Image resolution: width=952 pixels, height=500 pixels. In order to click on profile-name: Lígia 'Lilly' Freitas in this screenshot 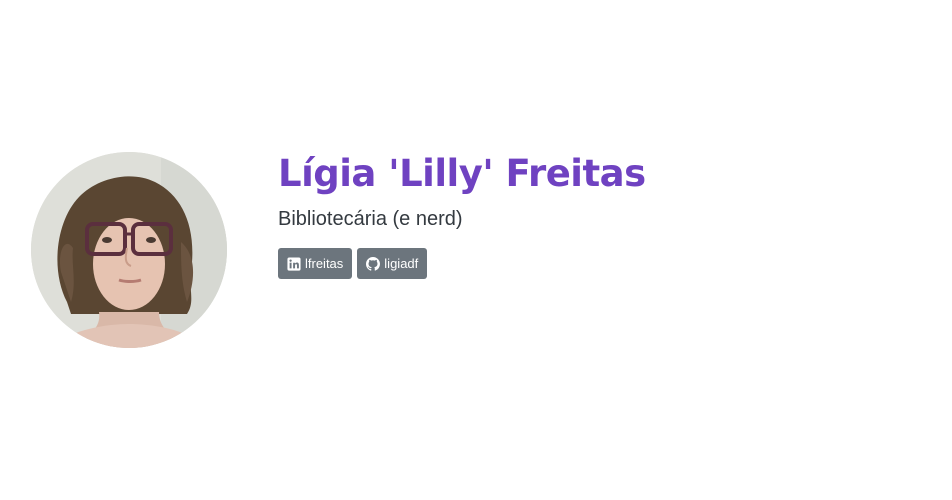, I will do `click(462, 173)`.